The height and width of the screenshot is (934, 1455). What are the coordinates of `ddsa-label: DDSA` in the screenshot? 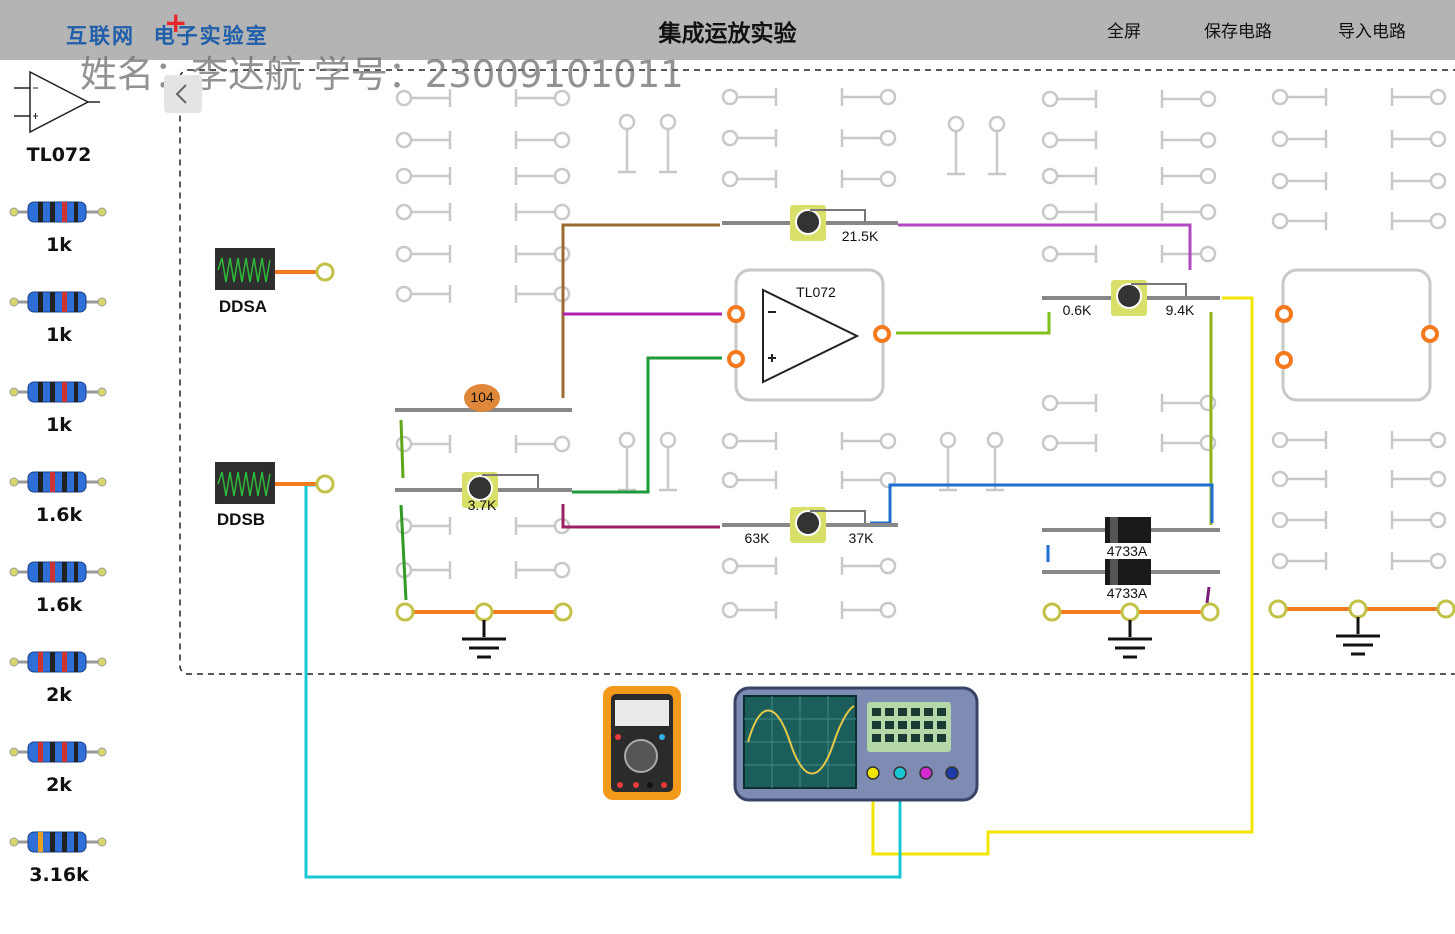 It's located at (243, 306).